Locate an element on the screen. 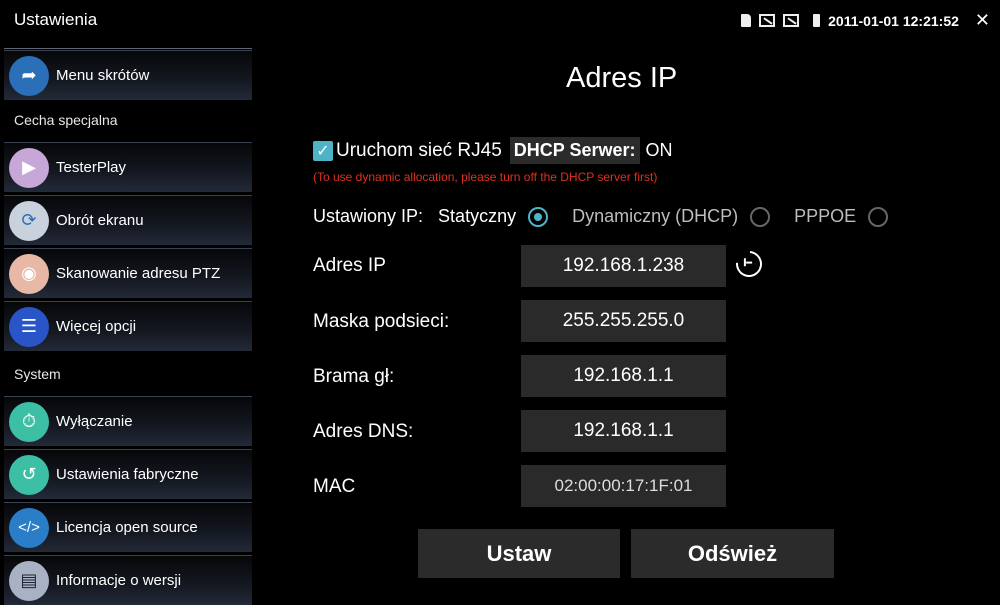 The image size is (1000, 605). rotate-screen-icon: ⟳ is located at coordinates (29, 220).